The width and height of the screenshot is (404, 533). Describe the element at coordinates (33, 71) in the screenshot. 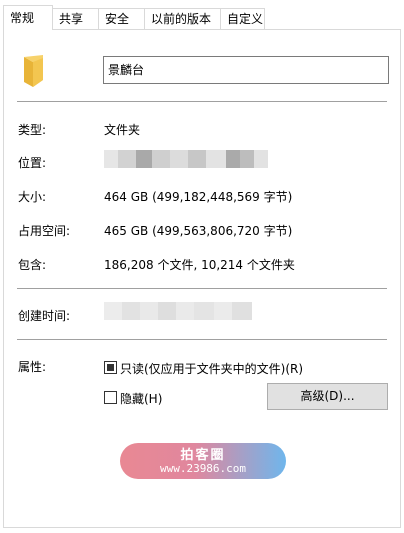

I see `folder-icon` at that location.